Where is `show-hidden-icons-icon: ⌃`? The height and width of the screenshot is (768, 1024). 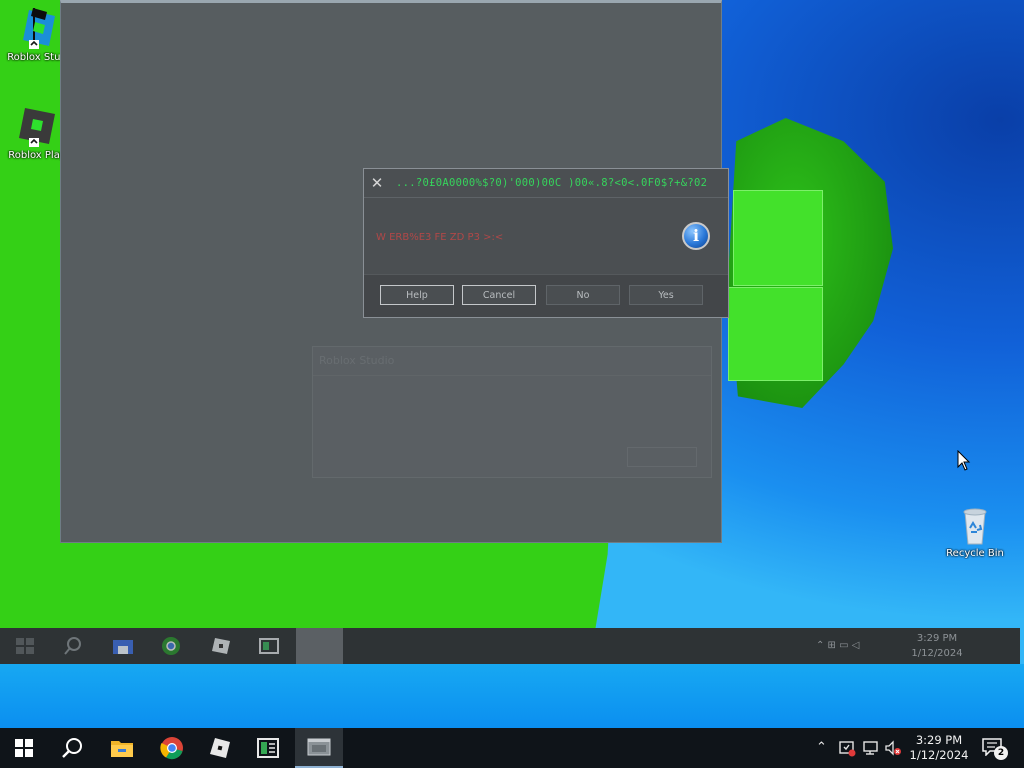
show-hidden-icons-icon: ⌃ is located at coordinates (821, 747).